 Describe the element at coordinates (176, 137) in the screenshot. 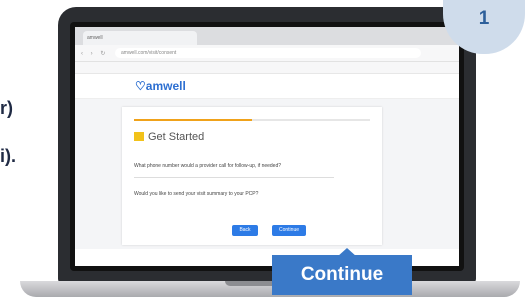

I see `card-title-text: Get Started` at that location.